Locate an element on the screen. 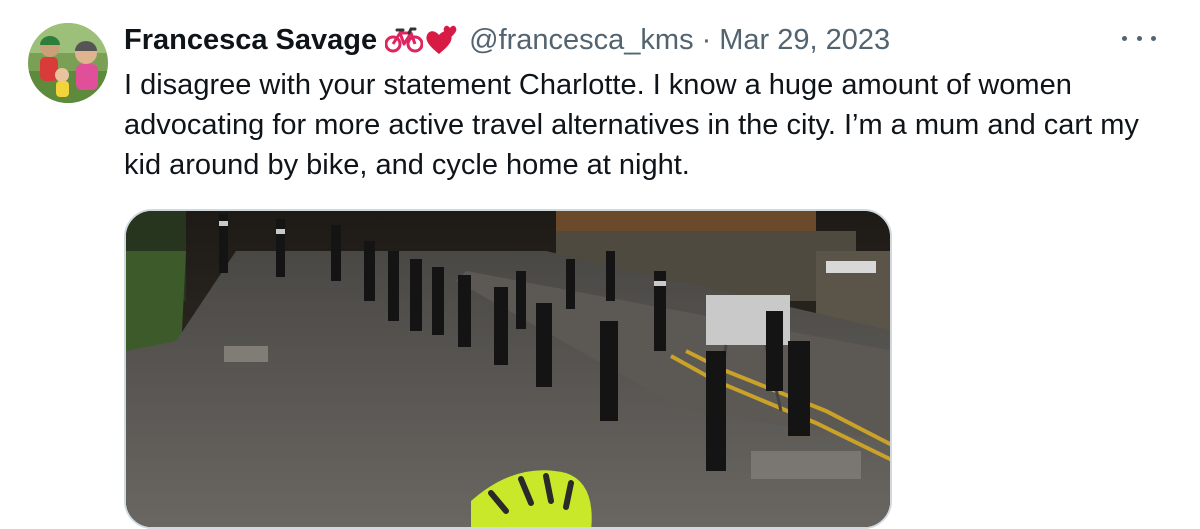  more-options-icon is located at coordinates (1139, 38).